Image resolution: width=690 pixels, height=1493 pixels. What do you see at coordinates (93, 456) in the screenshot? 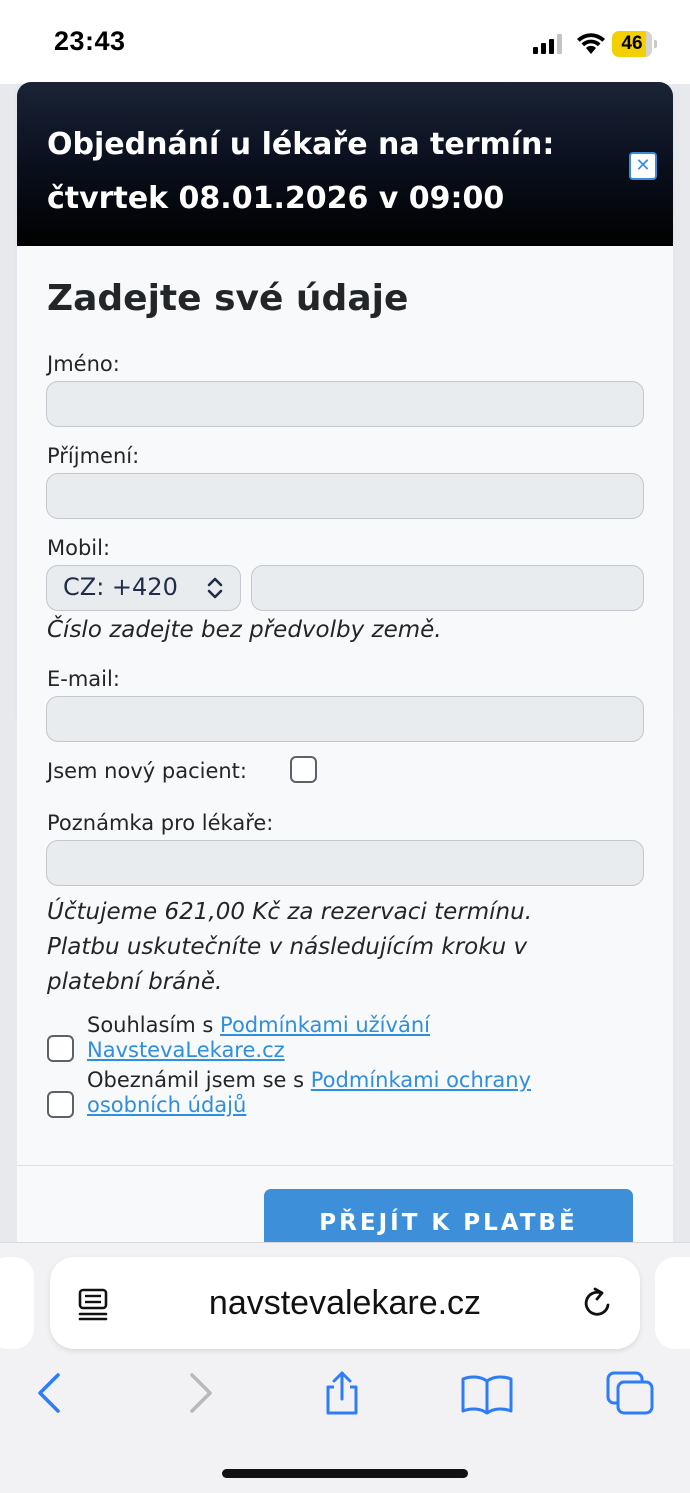
I see `last-name-label: Příjmení:` at bounding box center [93, 456].